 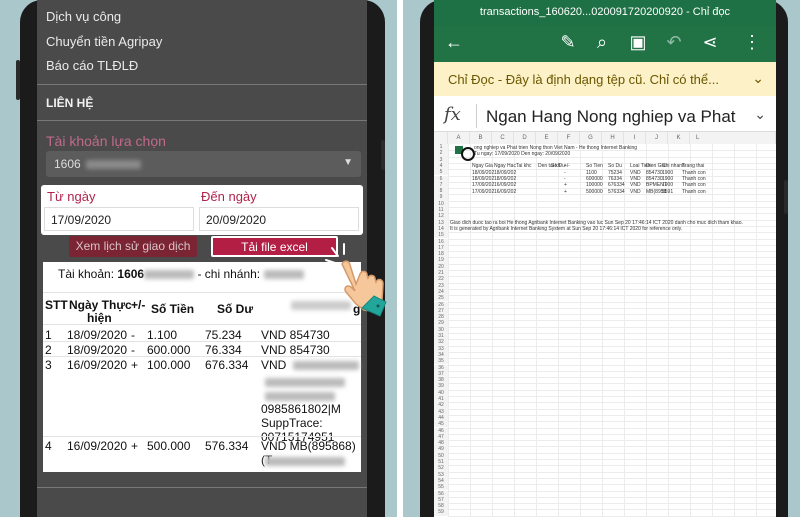 What do you see at coordinates (274, 246) in the screenshot?
I see `download-excel-button: Tải file excel` at bounding box center [274, 246].